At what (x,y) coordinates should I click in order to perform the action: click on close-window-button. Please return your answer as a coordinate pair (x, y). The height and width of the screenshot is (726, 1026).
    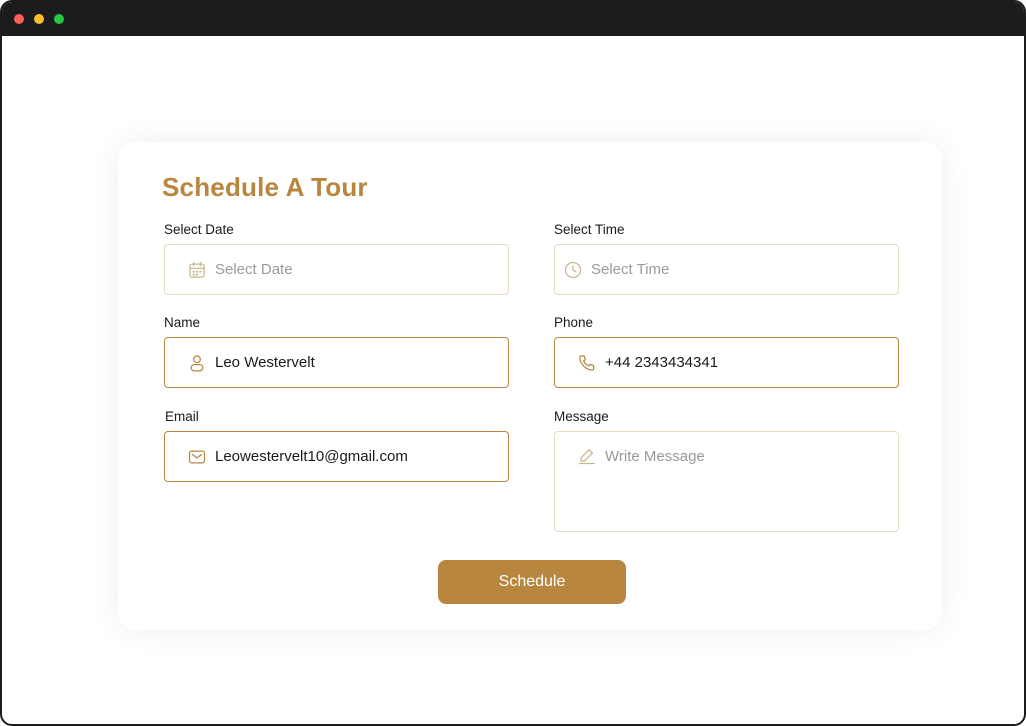
    Looking at the image, I should click on (19, 19).